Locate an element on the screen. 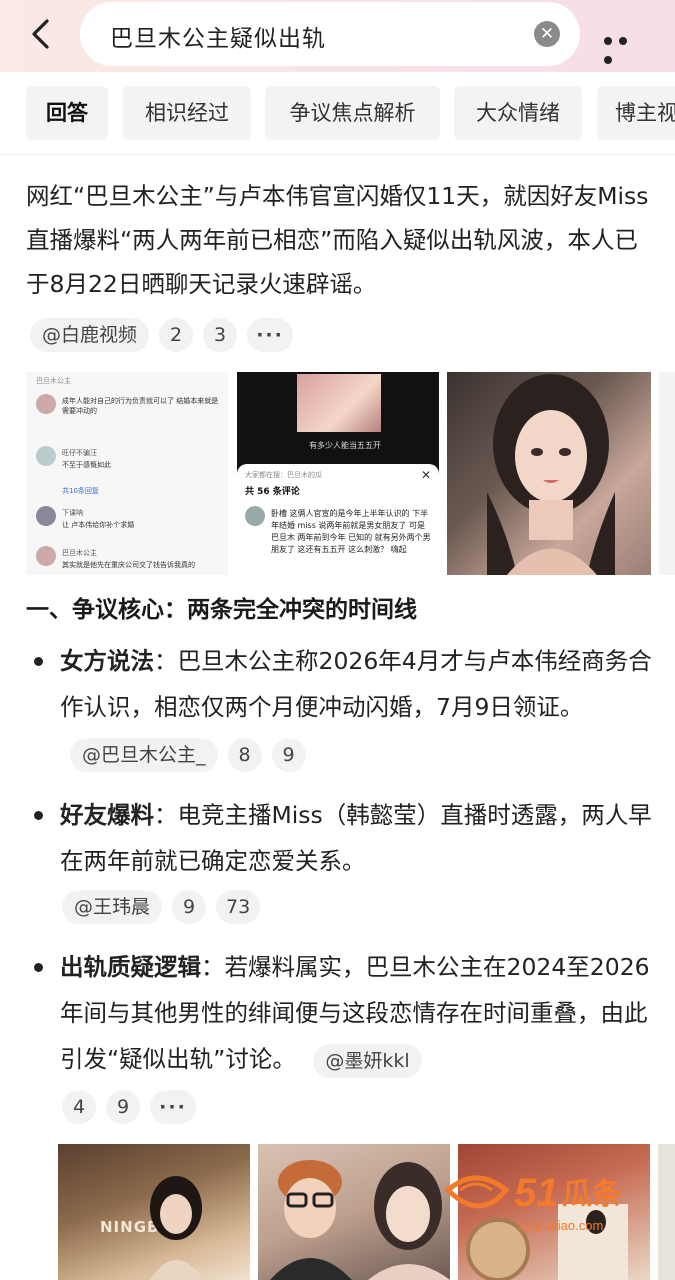 The height and width of the screenshot is (1280, 675). reference-chip: 3 is located at coordinates (220, 335).